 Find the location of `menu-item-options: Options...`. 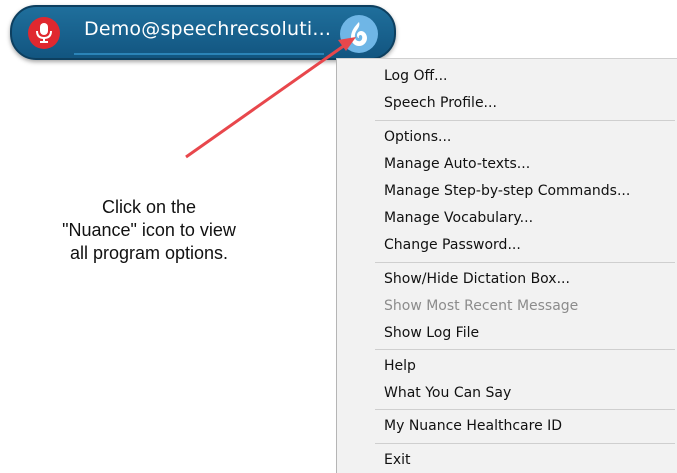

menu-item-options: Options... is located at coordinates (417, 137).